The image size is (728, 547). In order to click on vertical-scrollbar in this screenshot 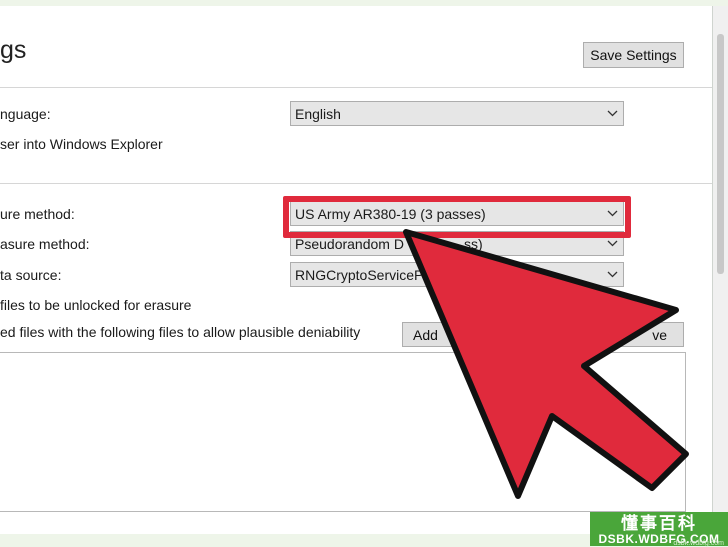, I will do `click(720, 270)`.